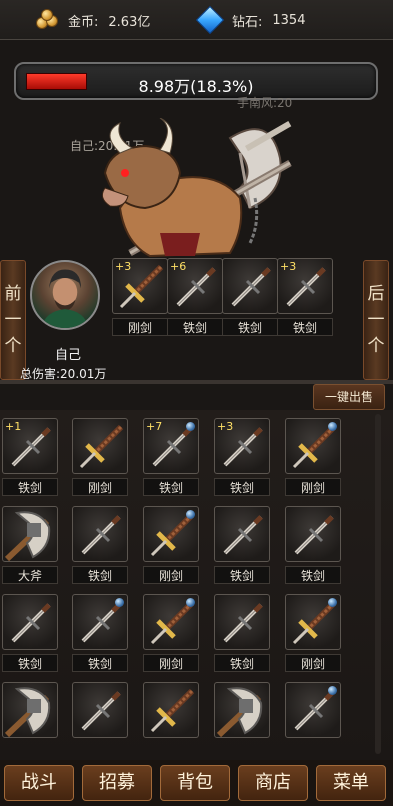 Image resolution: width=393 pixels, height=806 pixels. I want to click on currency-bar: 金币: 2.63亿 钻石: 1354, so click(196, 20).